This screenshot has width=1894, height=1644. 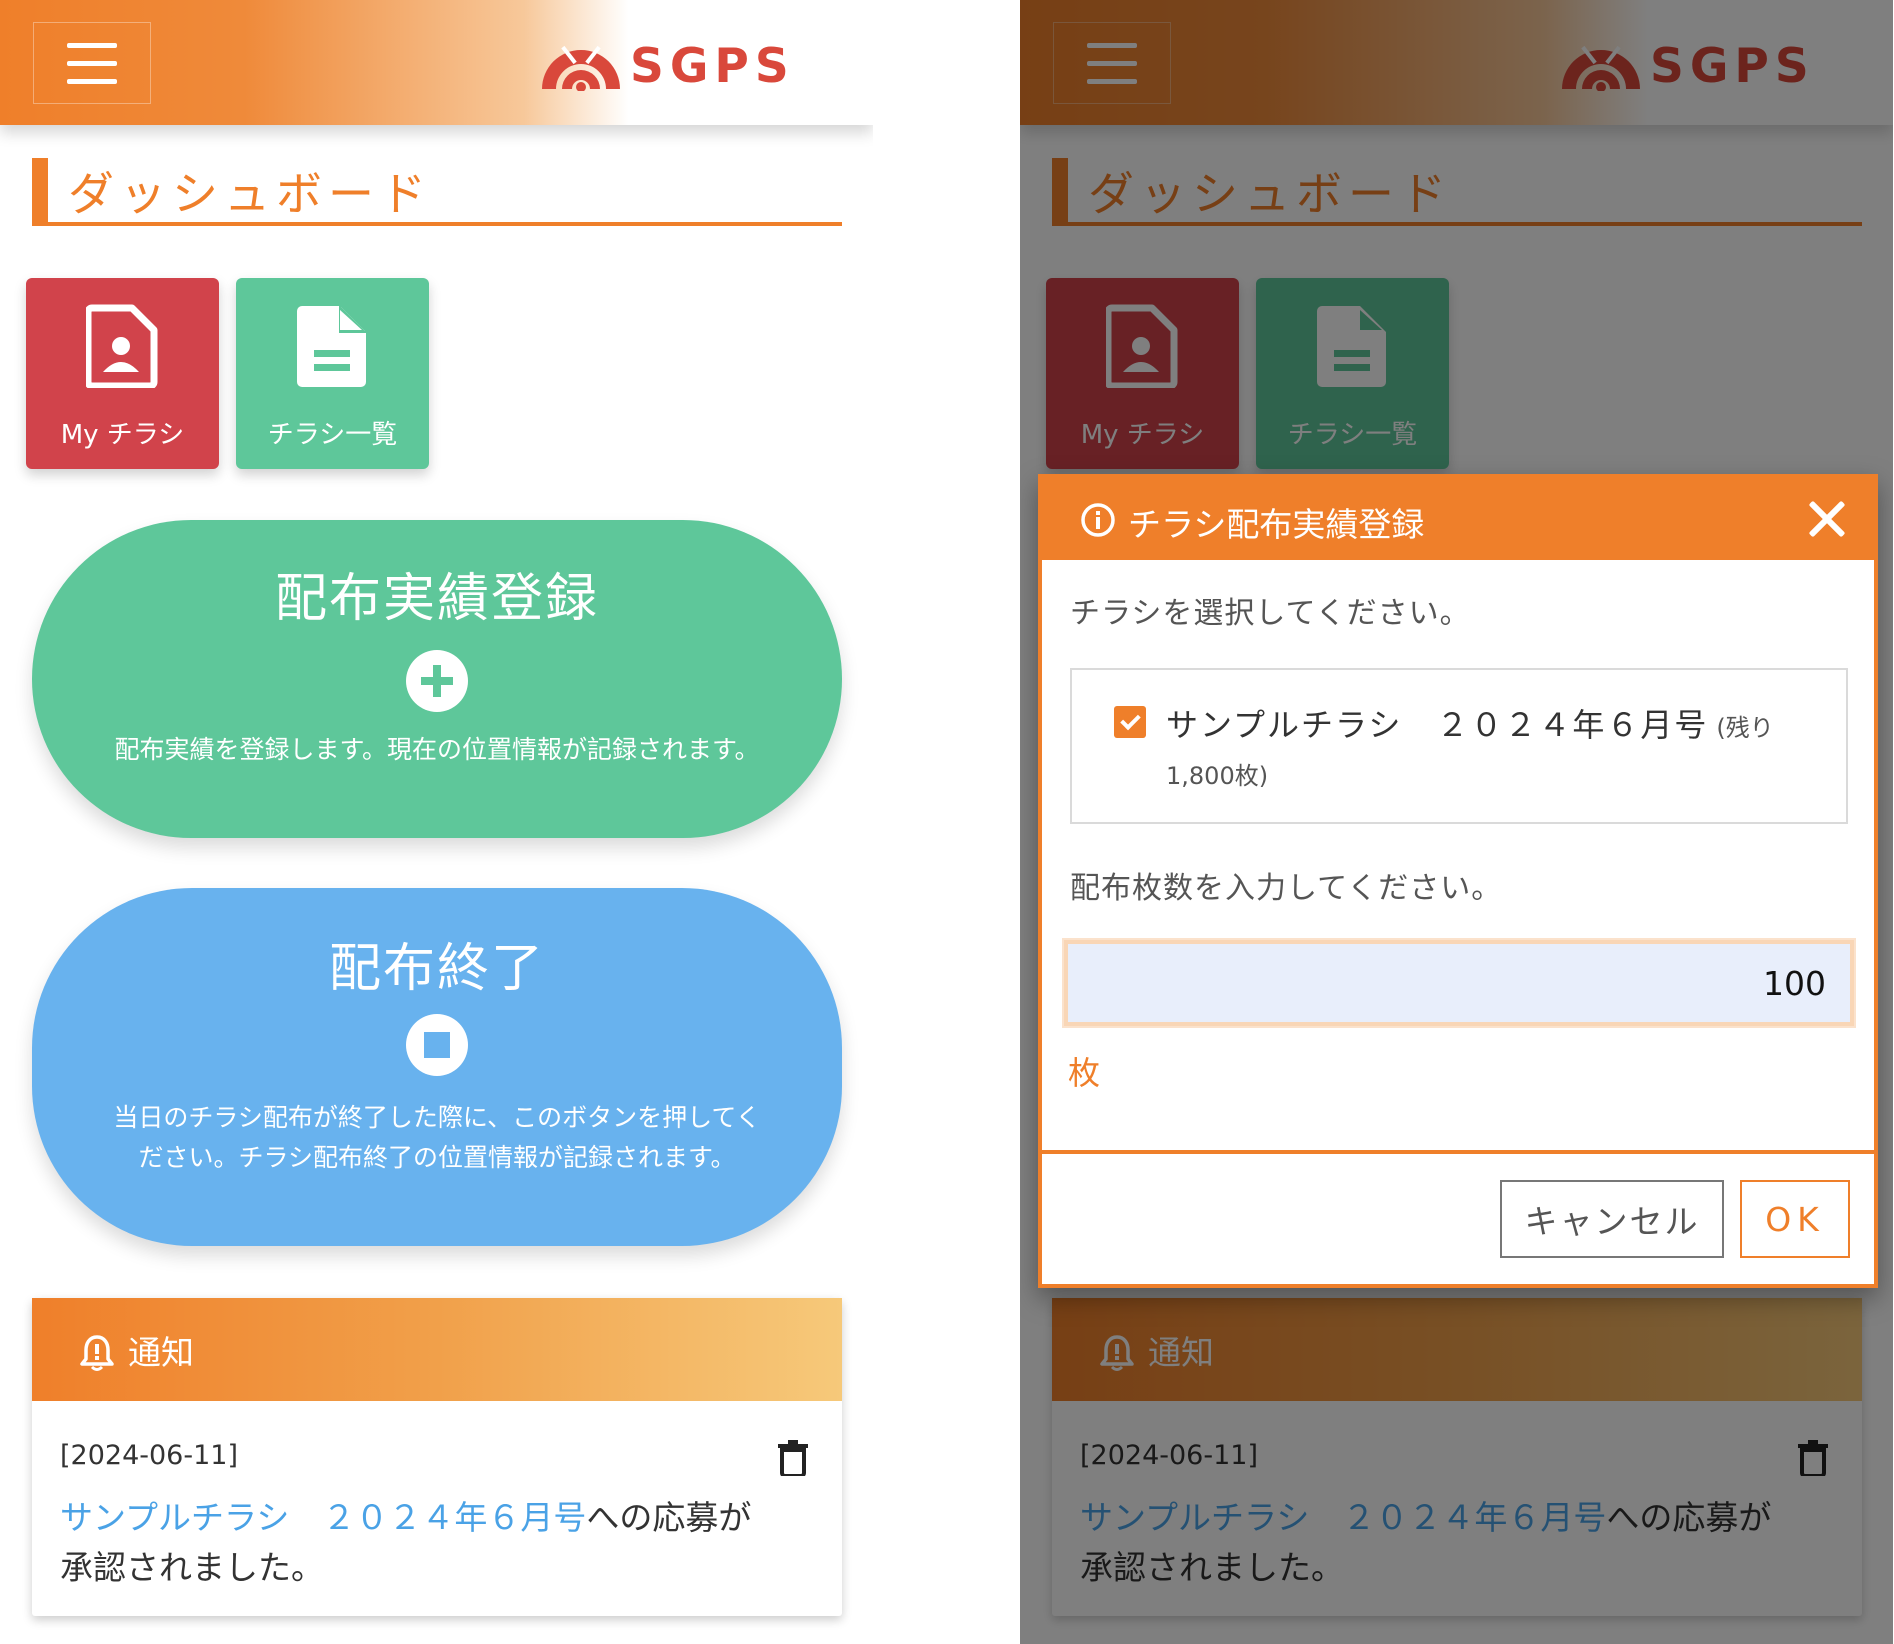 I want to click on flyer-select-list: サンプルチラシ ２０２４年６月号 (残り 1,800枚), so click(x=1459, y=746).